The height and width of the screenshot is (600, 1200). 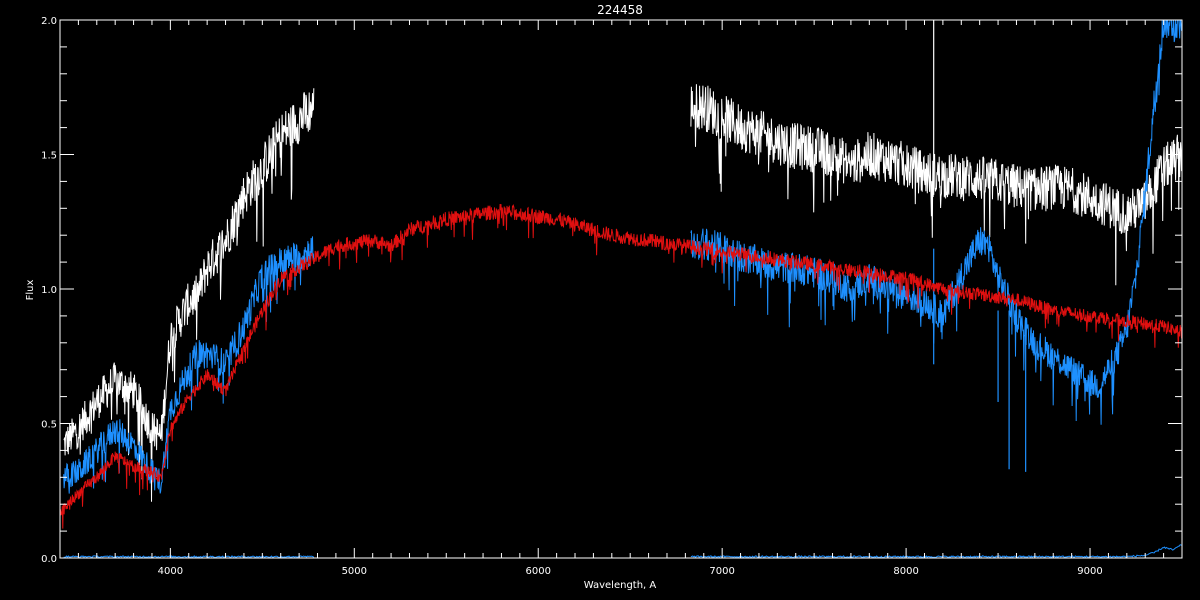 I want to click on x-tick-label: 6000, so click(x=538, y=571).